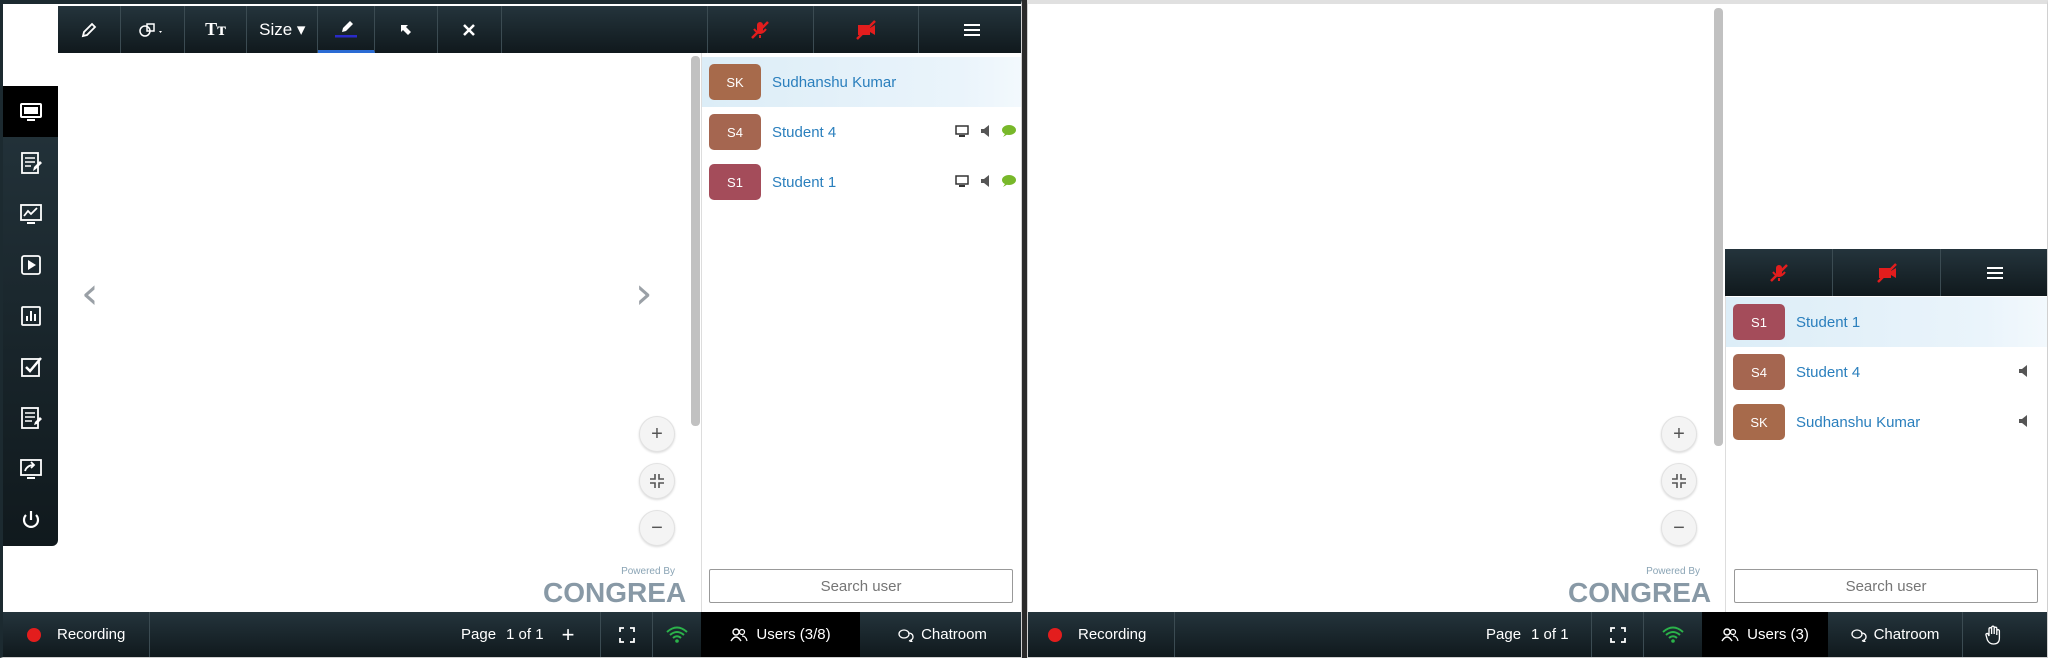 The width and height of the screenshot is (2048, 658). I want to click on brand-name: CONGREA, so click(1640, 592).